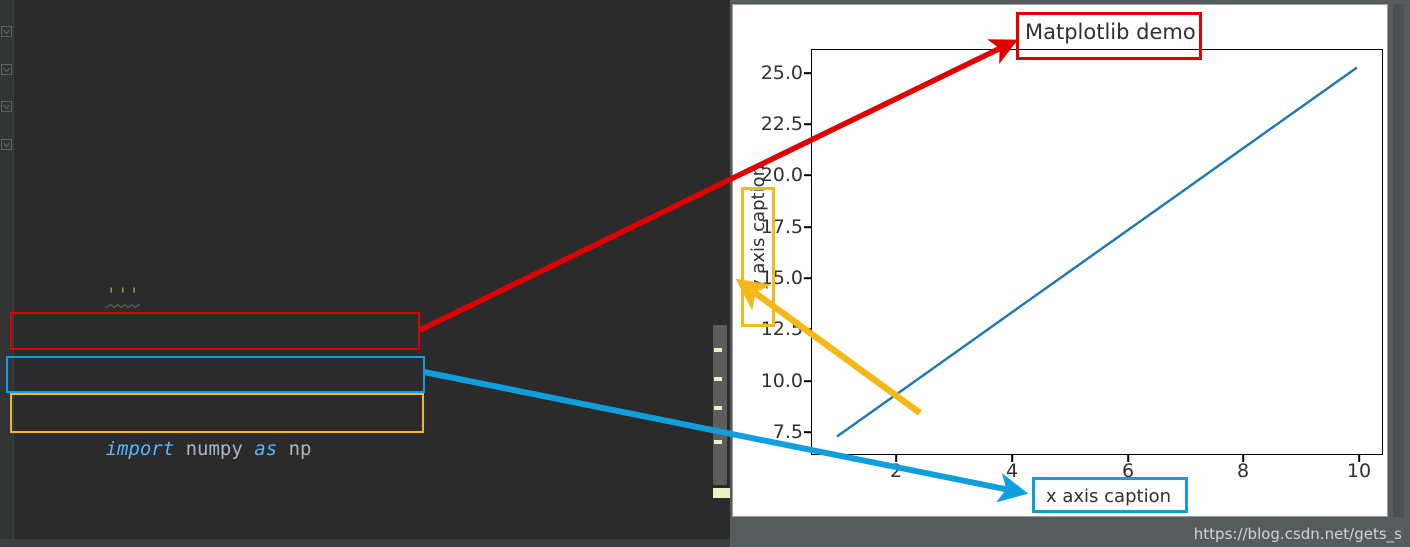 The width and height of the screenshot is (1410, 547). What do you see at coordinates (365, 543) in the screenshot?
I see `editor-horizontal-scrollbar` at bounding box center [365, 543].